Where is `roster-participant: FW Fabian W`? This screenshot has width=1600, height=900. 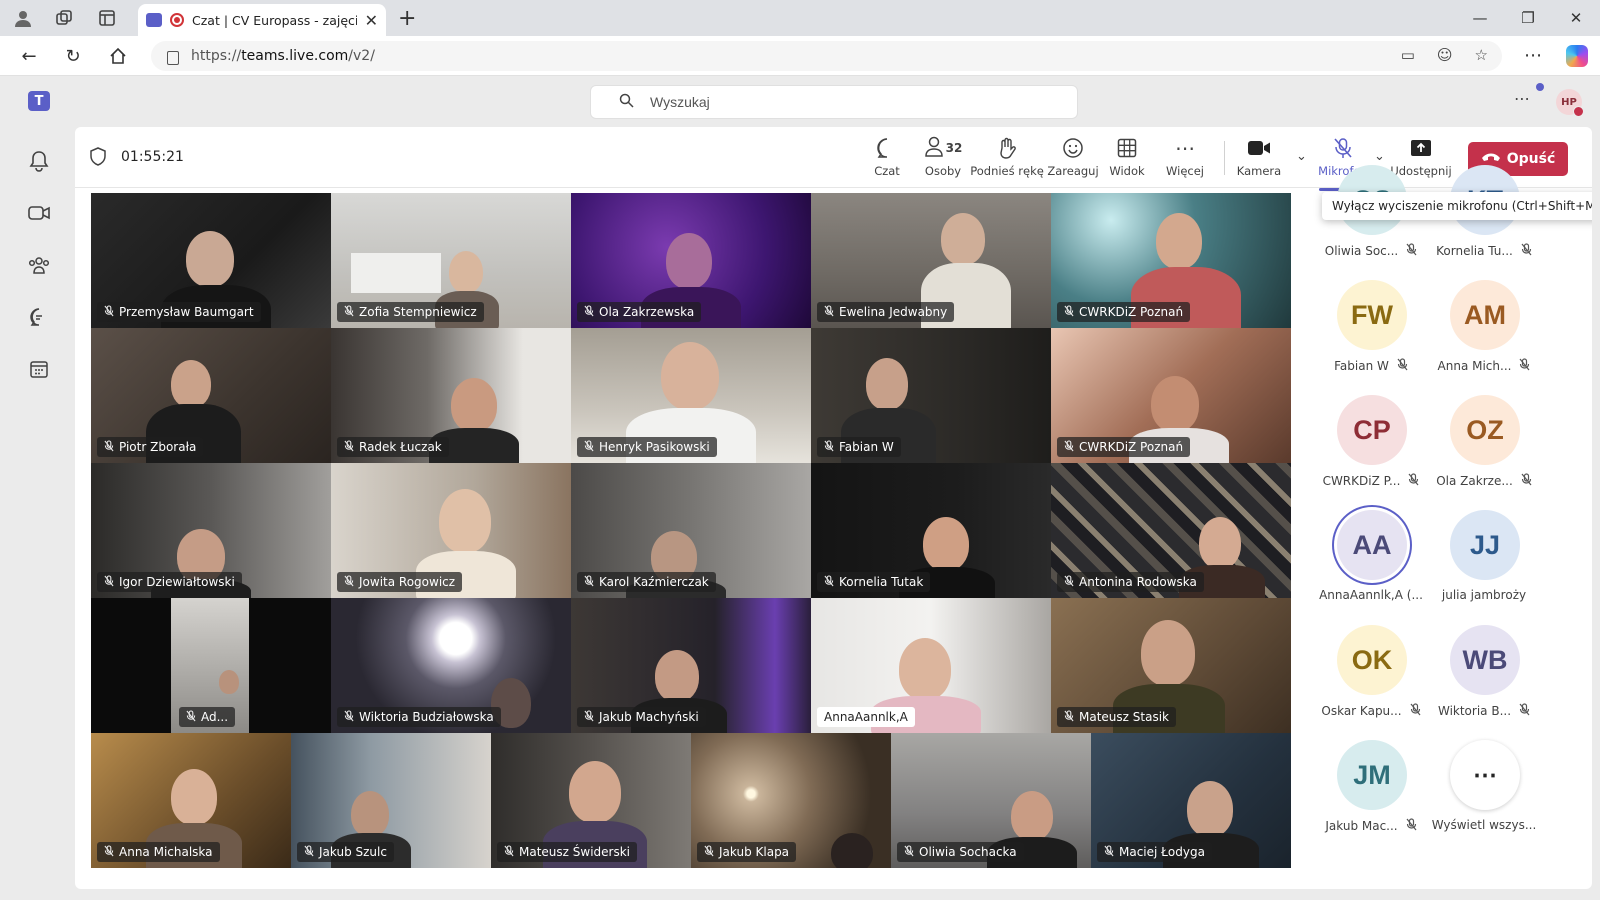 roster-participant: FW Fabian W is located at coordinates (1371, 335).